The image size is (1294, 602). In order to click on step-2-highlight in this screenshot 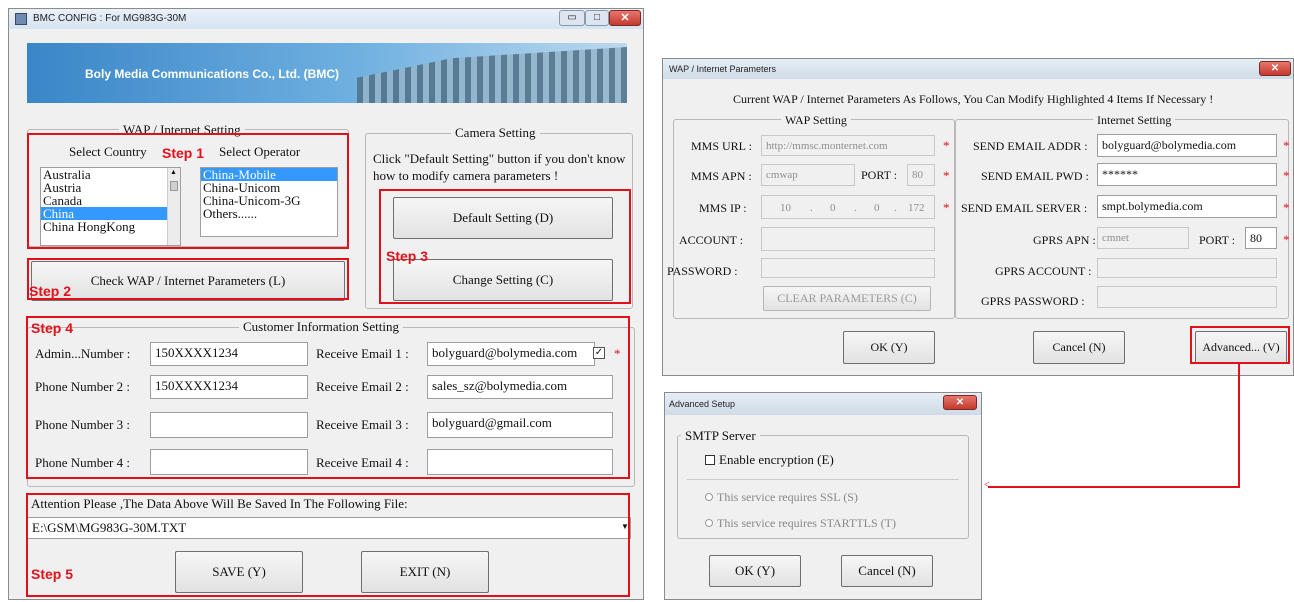, I will do `click(188, 279)`.